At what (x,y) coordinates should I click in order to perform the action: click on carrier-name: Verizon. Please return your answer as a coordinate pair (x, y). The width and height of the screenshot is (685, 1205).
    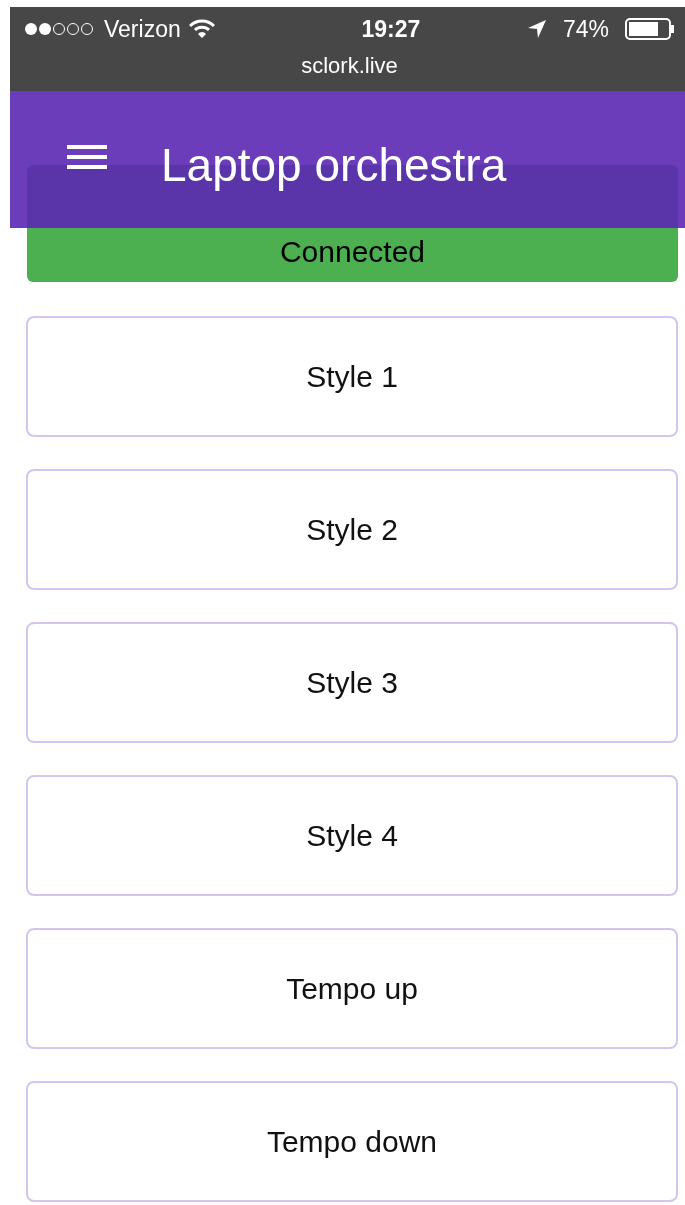
    Looking at the image, I should click on (142, 29).